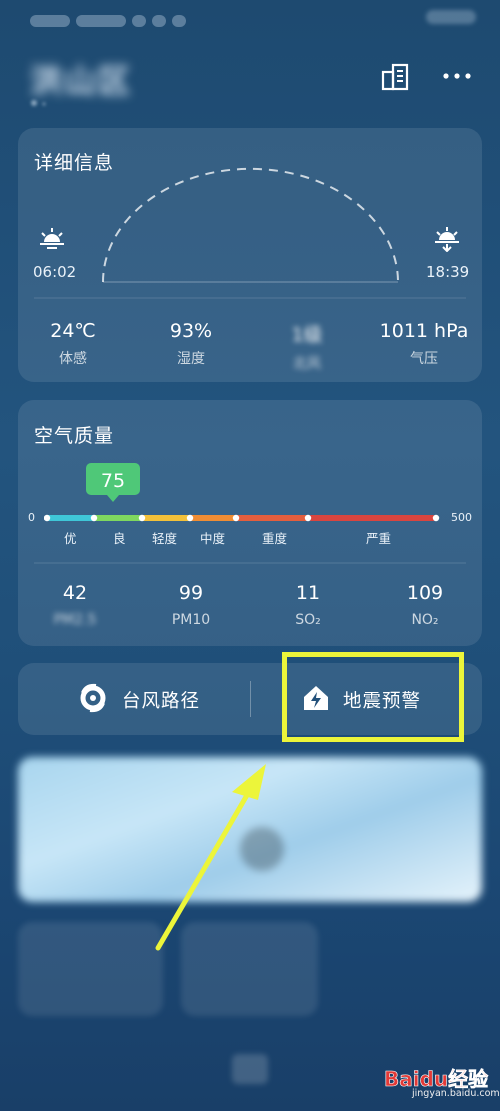 The width and height of the screenshot is (500, 1111). What do you see at coordinates (210, 857) in the screenshot?
I see `annotation-arrow` at bounding box center [210, 857].